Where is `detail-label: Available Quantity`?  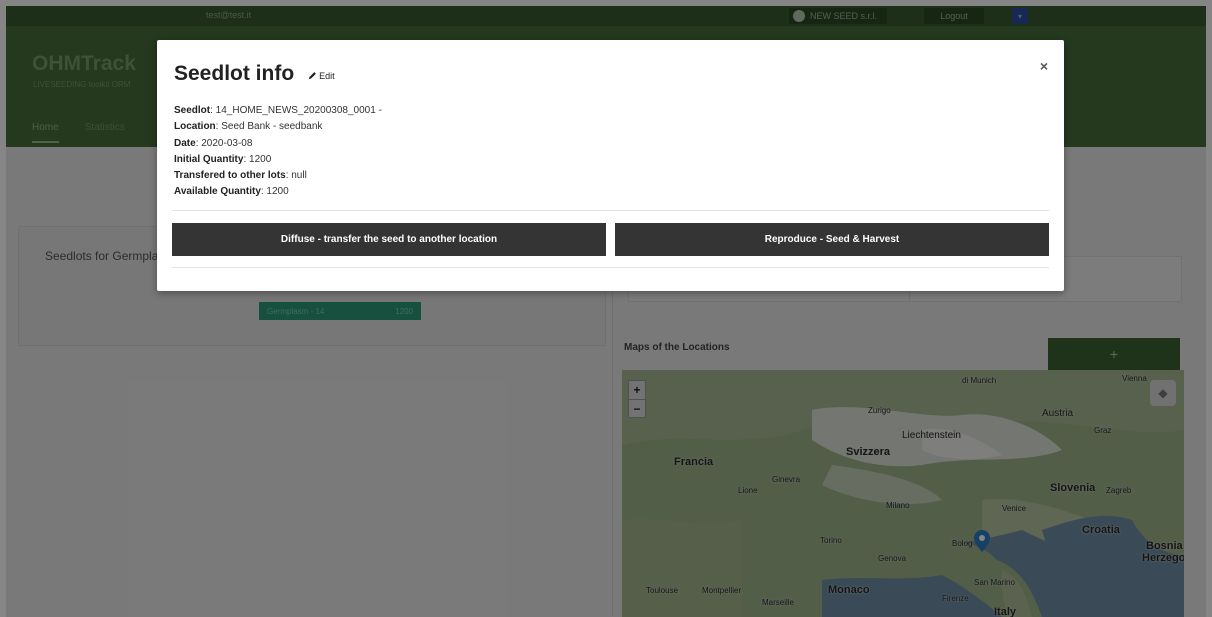 detail-label: Available Quantity is located at coordinates (217, 192).